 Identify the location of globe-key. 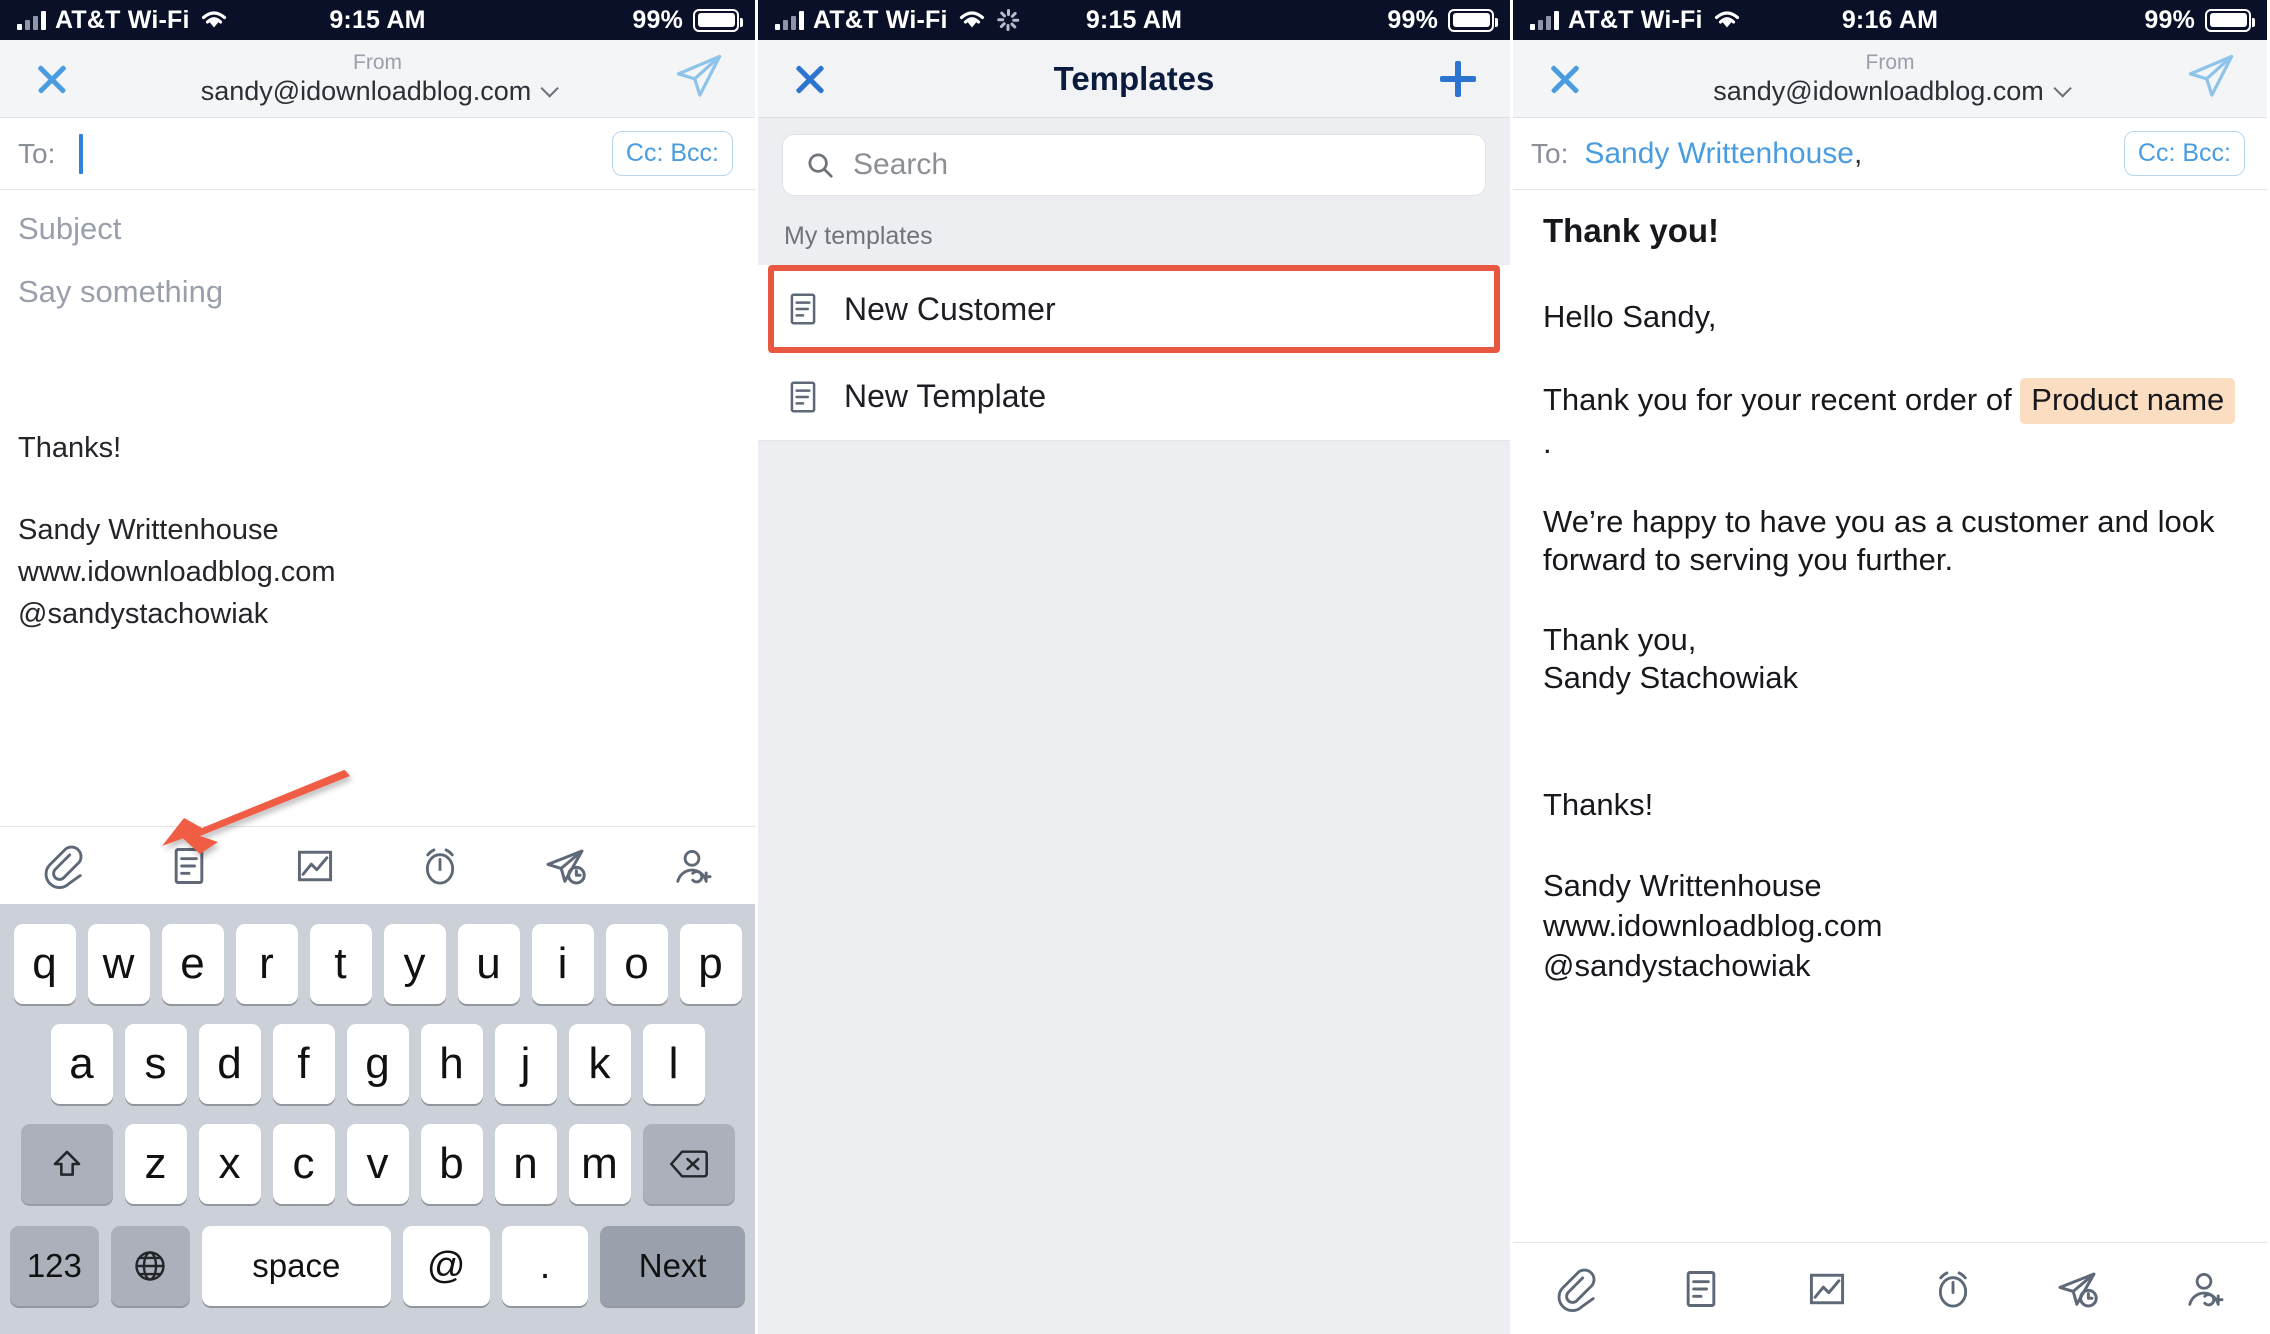
(150, 1266).